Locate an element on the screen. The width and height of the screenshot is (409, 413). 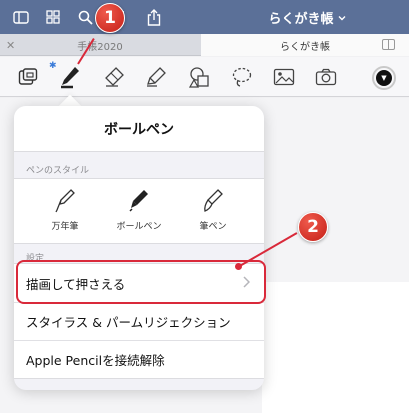
ballpoint-pen-icon is located at coordinates (139, 201).